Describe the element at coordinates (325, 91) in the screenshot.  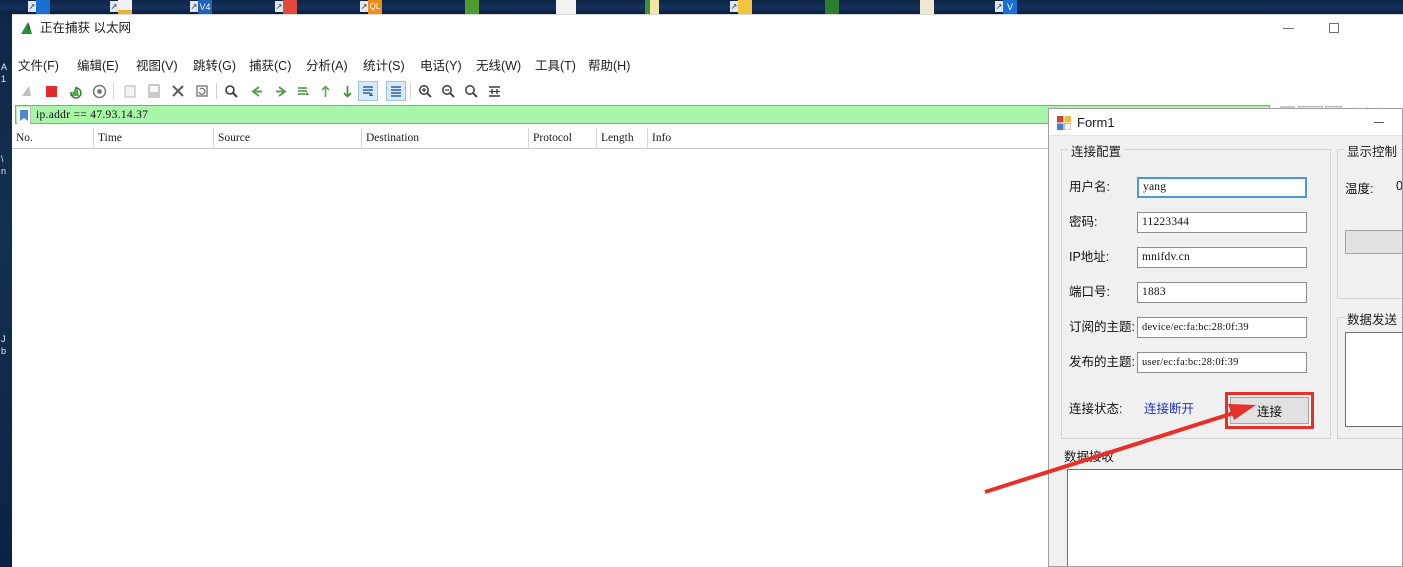
I see `go-first-packet-icon` at that location.